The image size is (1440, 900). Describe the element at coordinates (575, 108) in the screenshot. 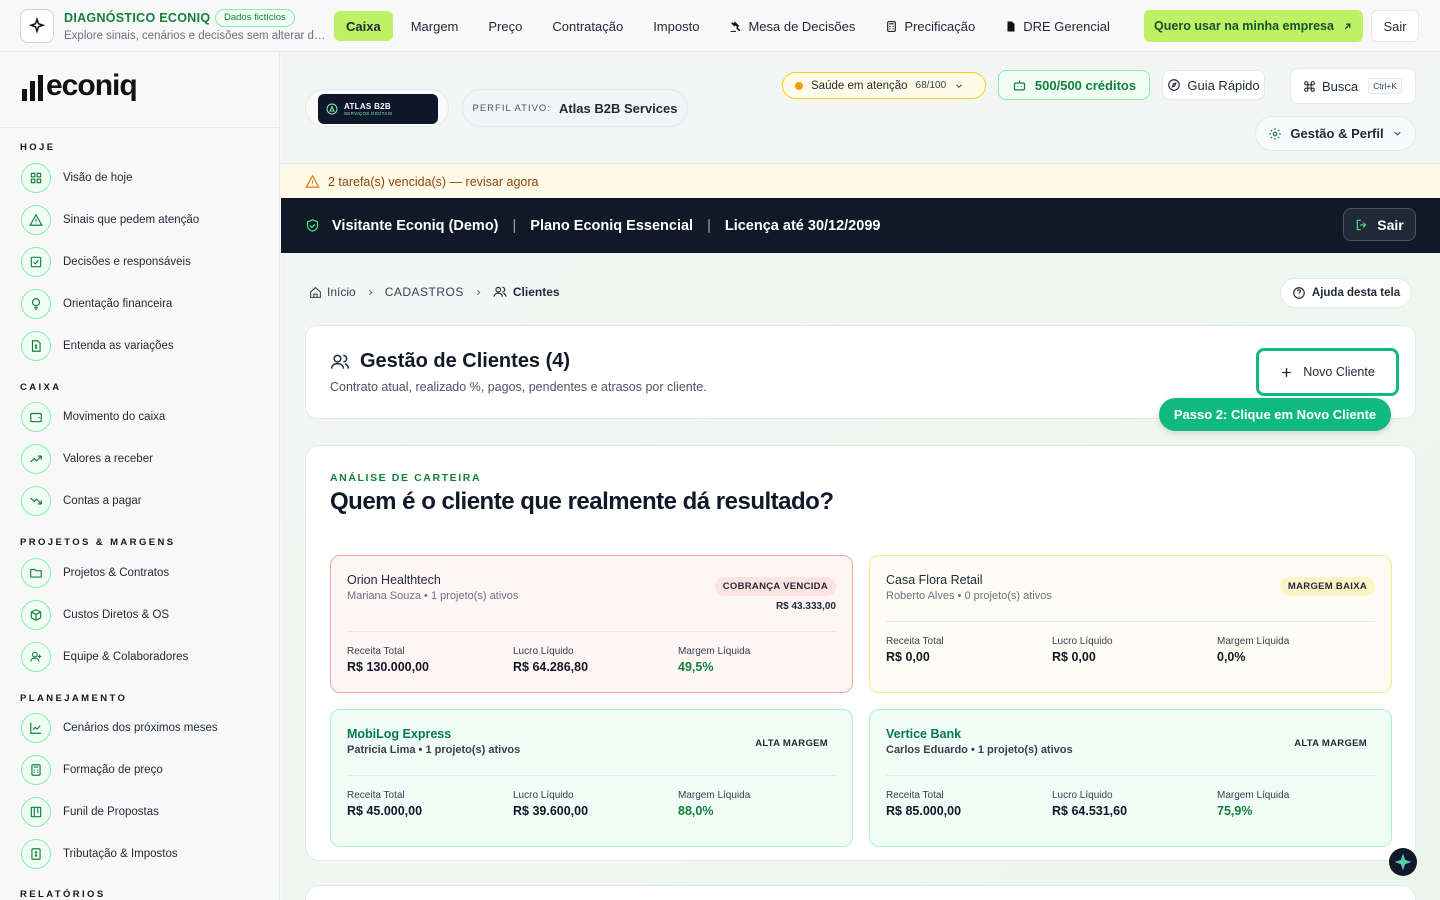

I see `active-profile: PERFIL ATIVO: Atlas B2B Services` at that location.